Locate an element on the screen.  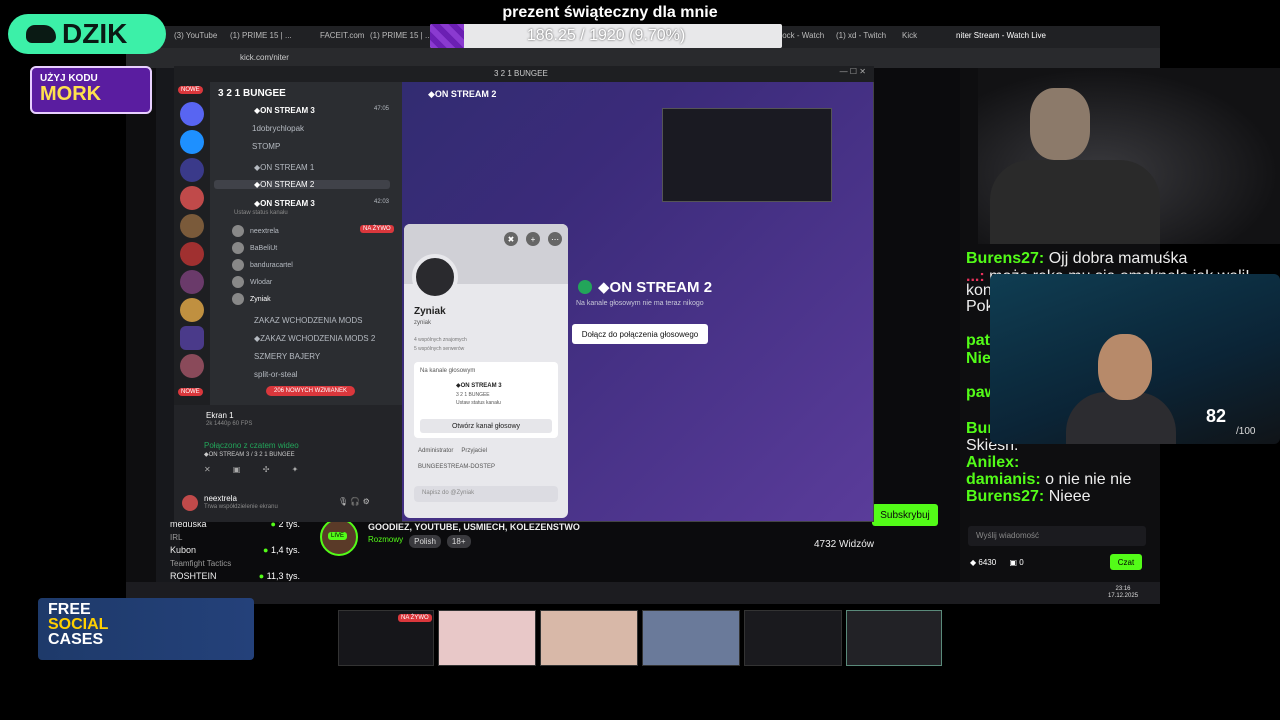
role-friend: Przyjaciel is located at coordinates (474, 451).